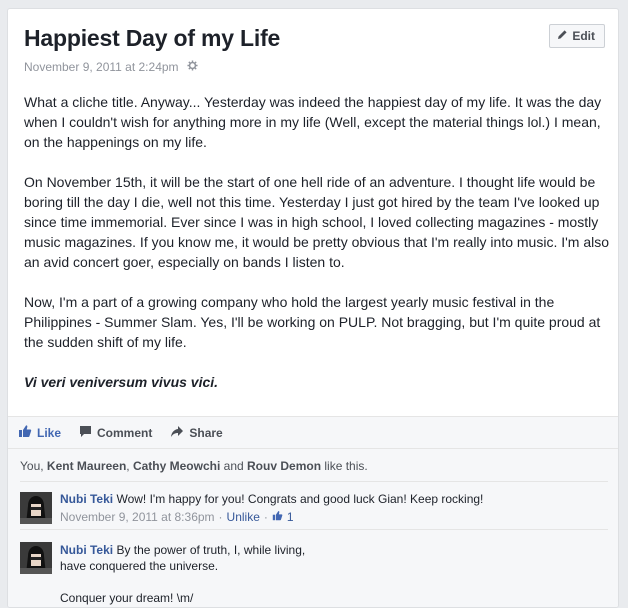 The image size is (628, 608). I want to click on comment-date: November 9, 2011 at 8:36pm, so click(137, 517).